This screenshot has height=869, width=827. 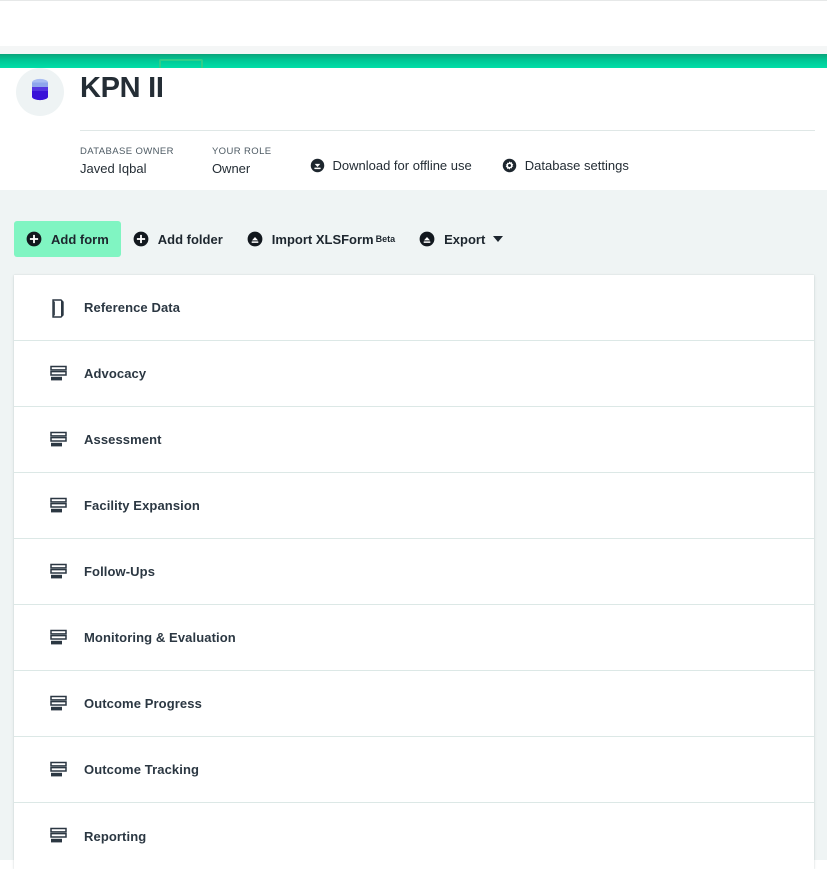 What do you see at coordinates (413, 50) in the screenshot?
I see `top-gap-strip` at bounding box center [413, 50].